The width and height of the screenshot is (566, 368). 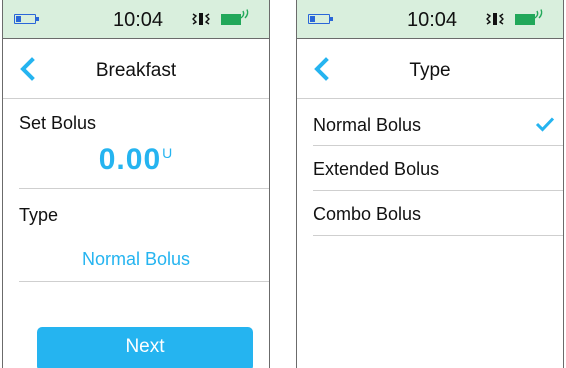 What do you see at coordinates (136, 259) in the screenshot?
I see `bolus-type-selector: Normal Bolus` at bounding box center [136, 259].